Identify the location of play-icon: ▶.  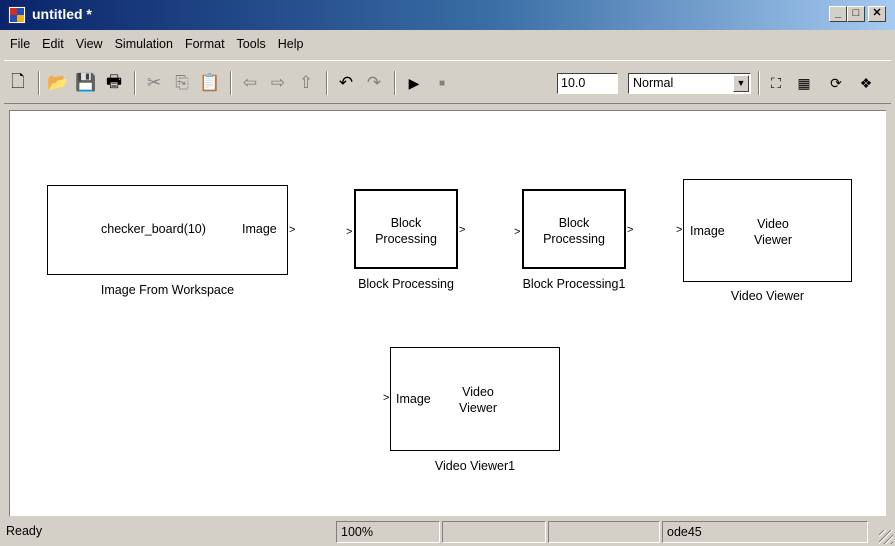
(414, 83).